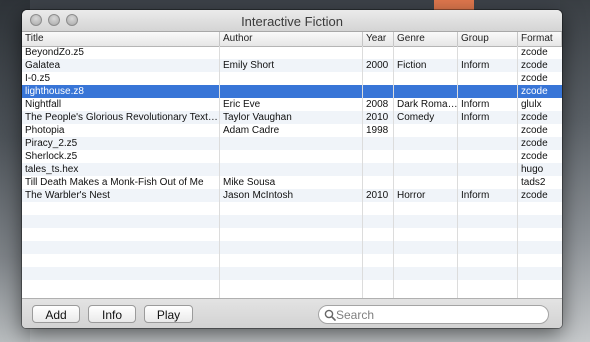 Image resolution: width=590 pixels, height=342 pixels. What do you see at coordinates (412, 65) in the screenshot?
I see `cell-genre: Fiction` at bounding box center [412, 65].